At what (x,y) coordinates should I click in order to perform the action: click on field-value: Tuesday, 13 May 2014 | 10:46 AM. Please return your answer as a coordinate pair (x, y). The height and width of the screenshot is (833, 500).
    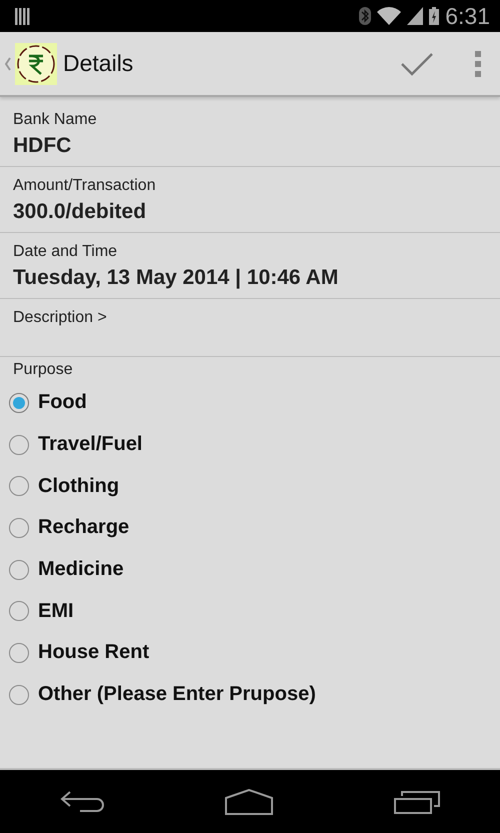
    Looking at the image, I should click on (175, 278).